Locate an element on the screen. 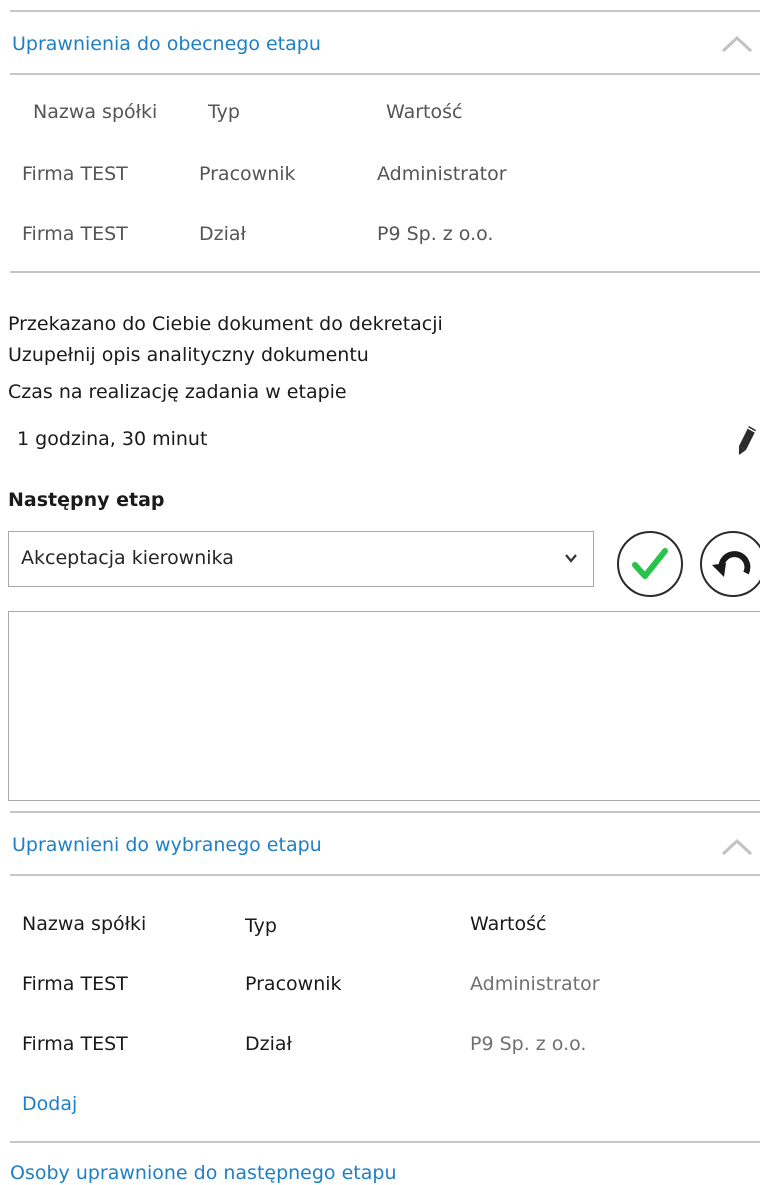 The image size is (760, 1185). next-stage-label: Następny etap is located at coordinates (86, 500).